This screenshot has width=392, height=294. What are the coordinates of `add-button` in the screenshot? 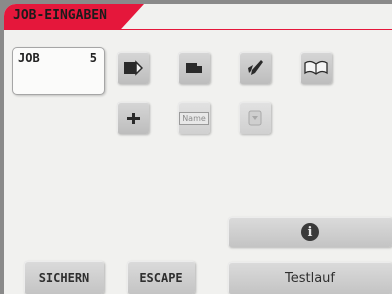 It's located at (133, 118).